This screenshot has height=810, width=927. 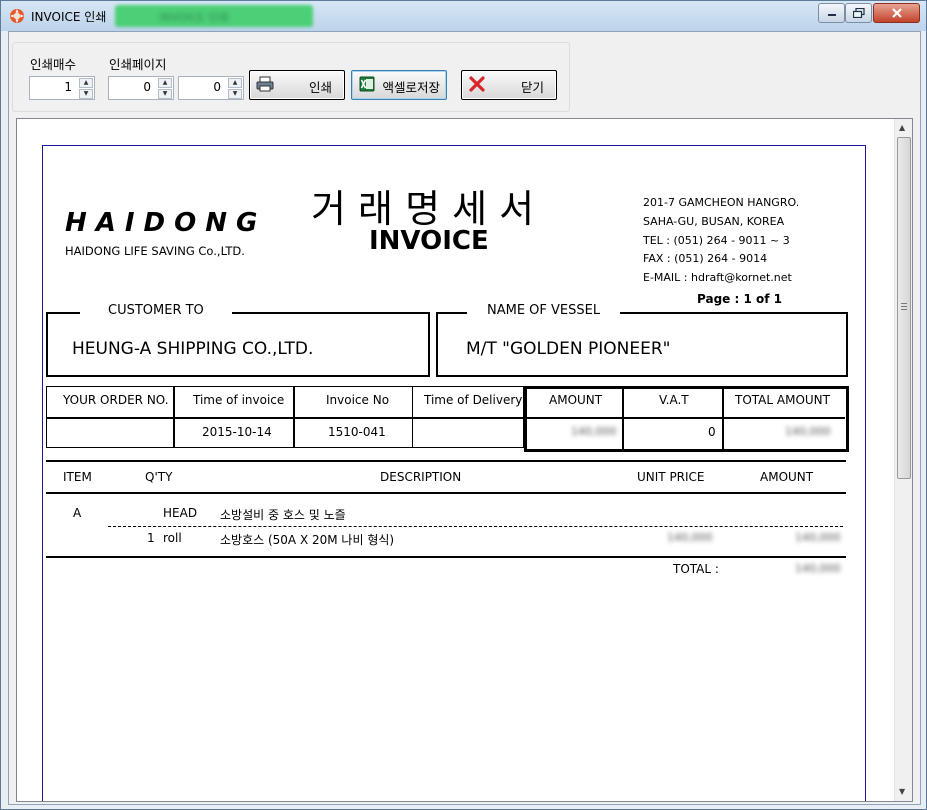 What do you see at coordinates (544, 310) in the screenshot?
I see `vessel-label: NAME OF VESSEL` at bounding box center [544, 310].